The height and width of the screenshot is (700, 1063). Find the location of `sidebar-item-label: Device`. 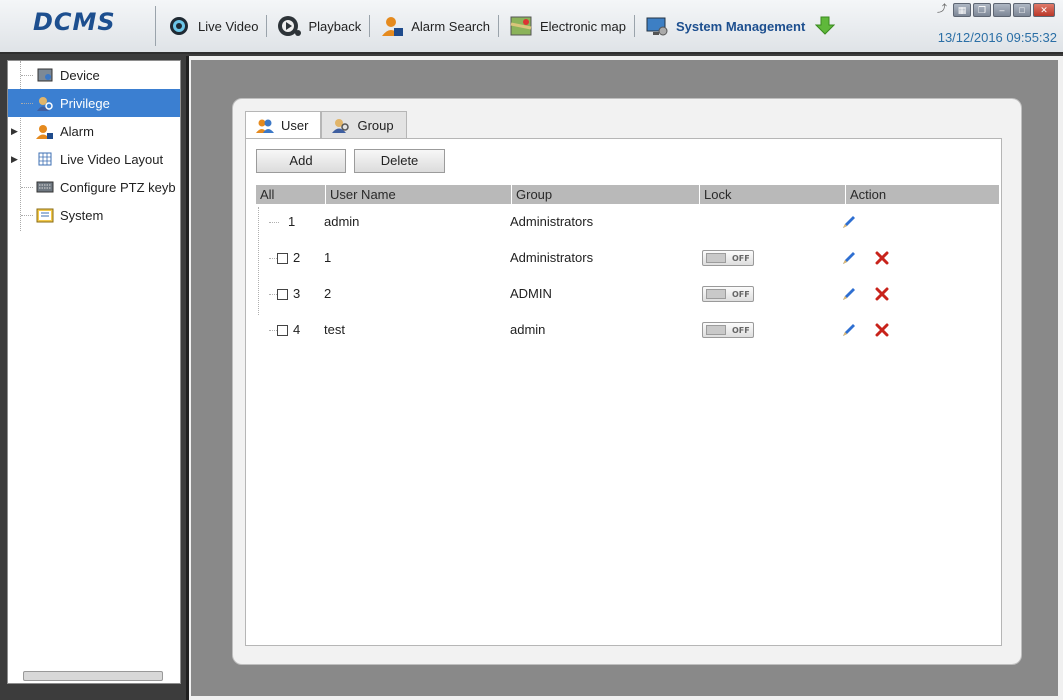

sidebar-item-label: Device is located at coordinates (80, 75).